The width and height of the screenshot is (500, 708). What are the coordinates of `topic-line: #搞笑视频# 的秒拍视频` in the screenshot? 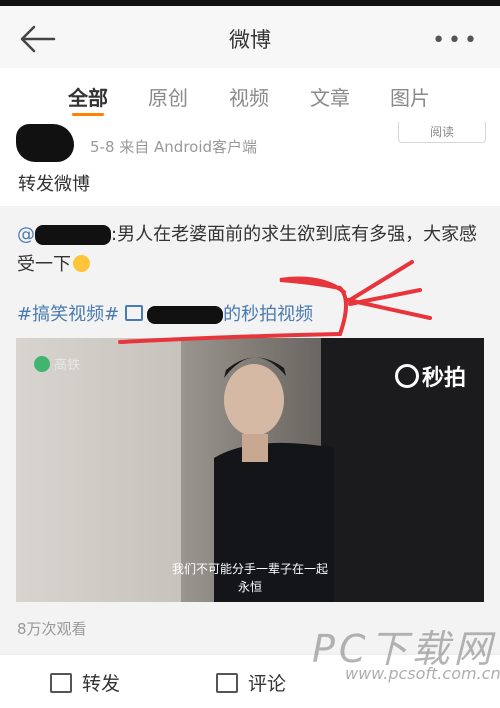 It's located at (165, 313).